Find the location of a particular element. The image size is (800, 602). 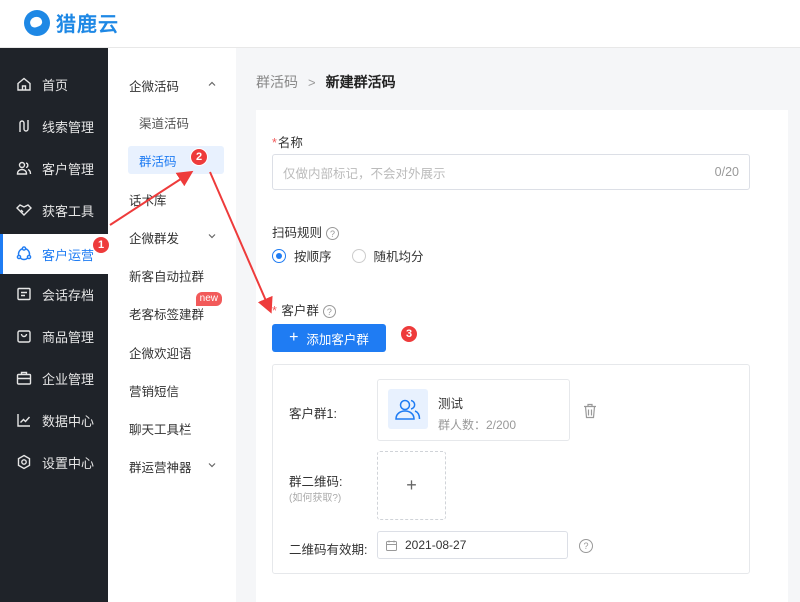

group-member-count: 群人数：2/200 is located at coordinates (477, 425).